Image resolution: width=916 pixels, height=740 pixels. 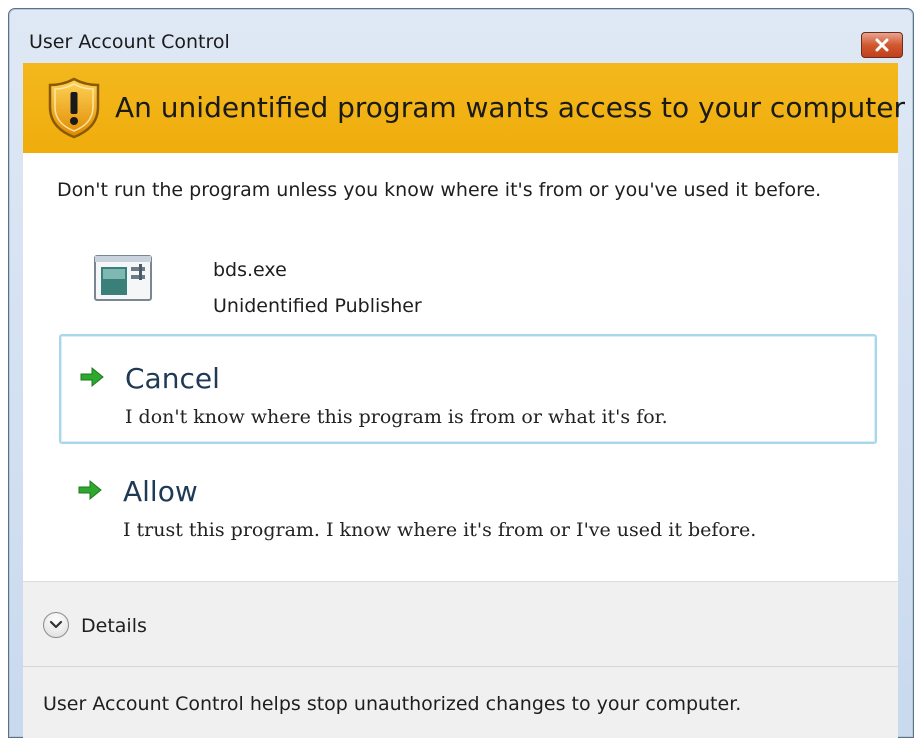 I want to click on program-publisher: Unidentified Publisher, so click(x=317, y=306).